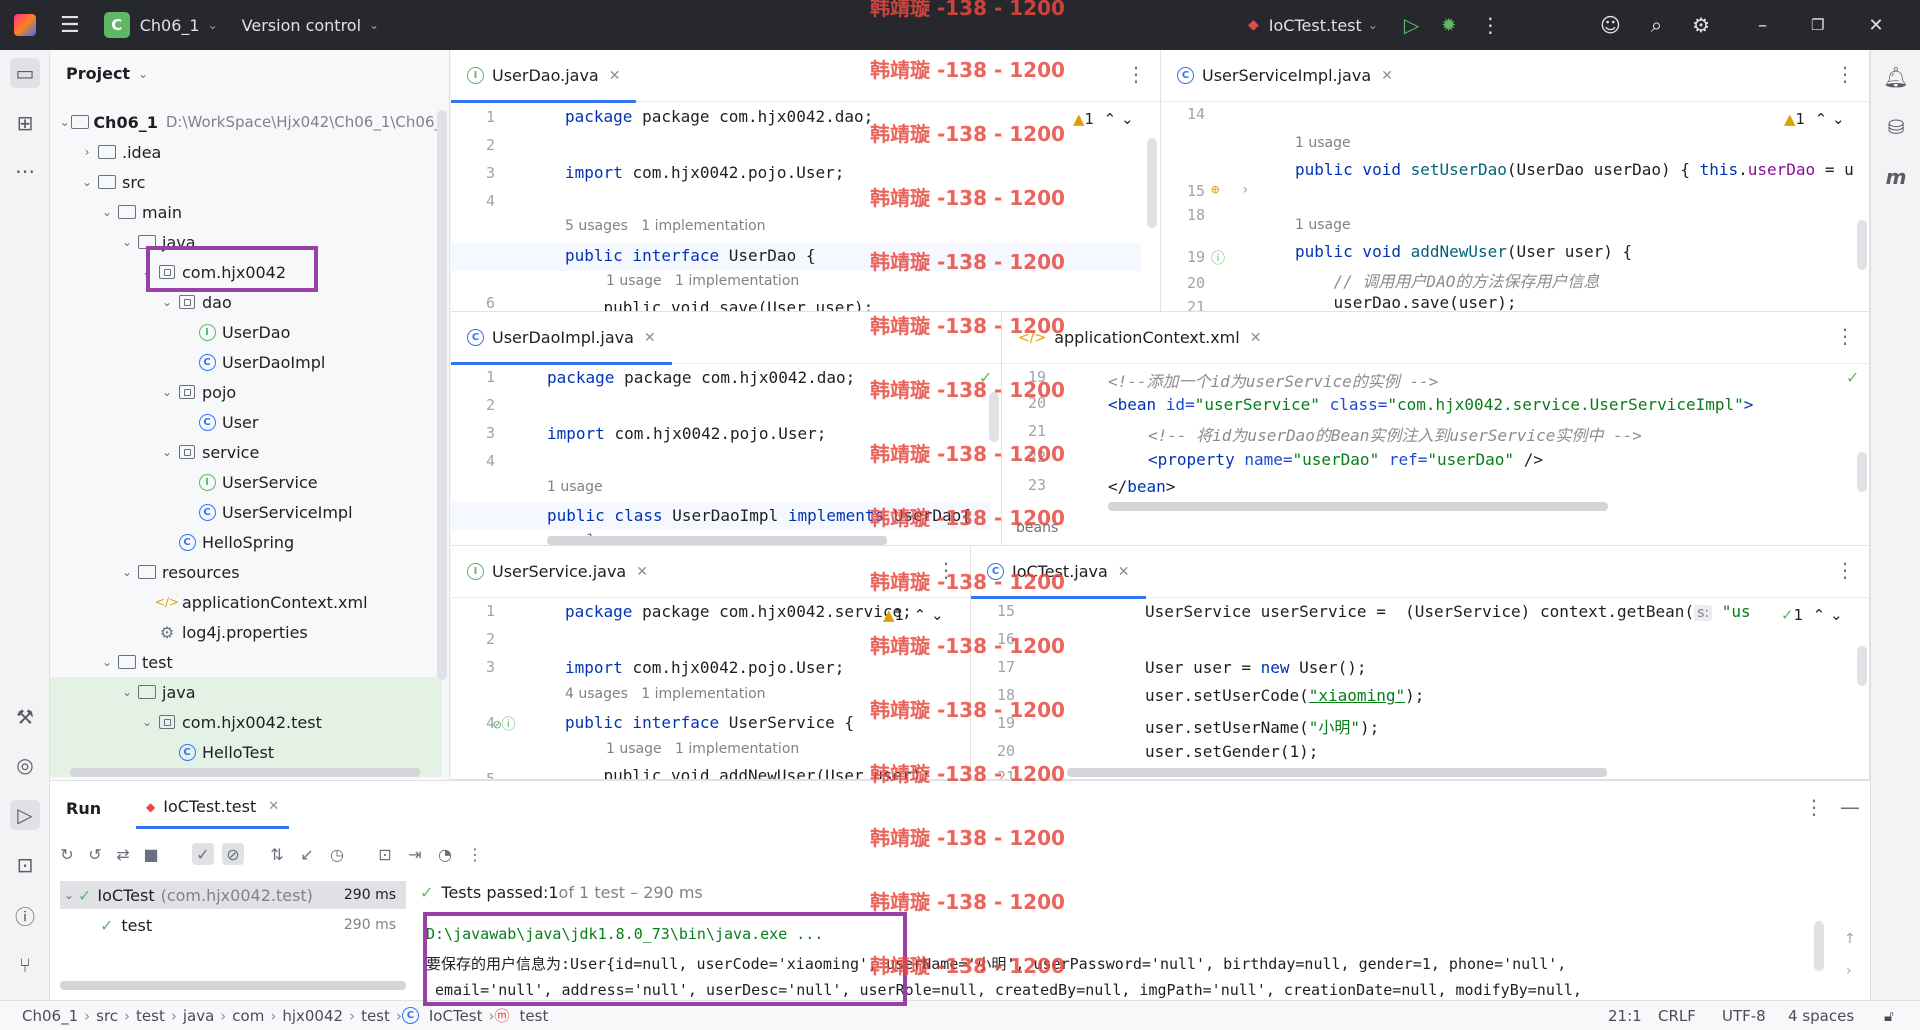 The height and width of the screenshot is (1030, 1920). What do you see at coordinates (504, 724) in the screenshot?
I see `implemented-icon: ⊘ⓘ` at bounding box center [504, 724].